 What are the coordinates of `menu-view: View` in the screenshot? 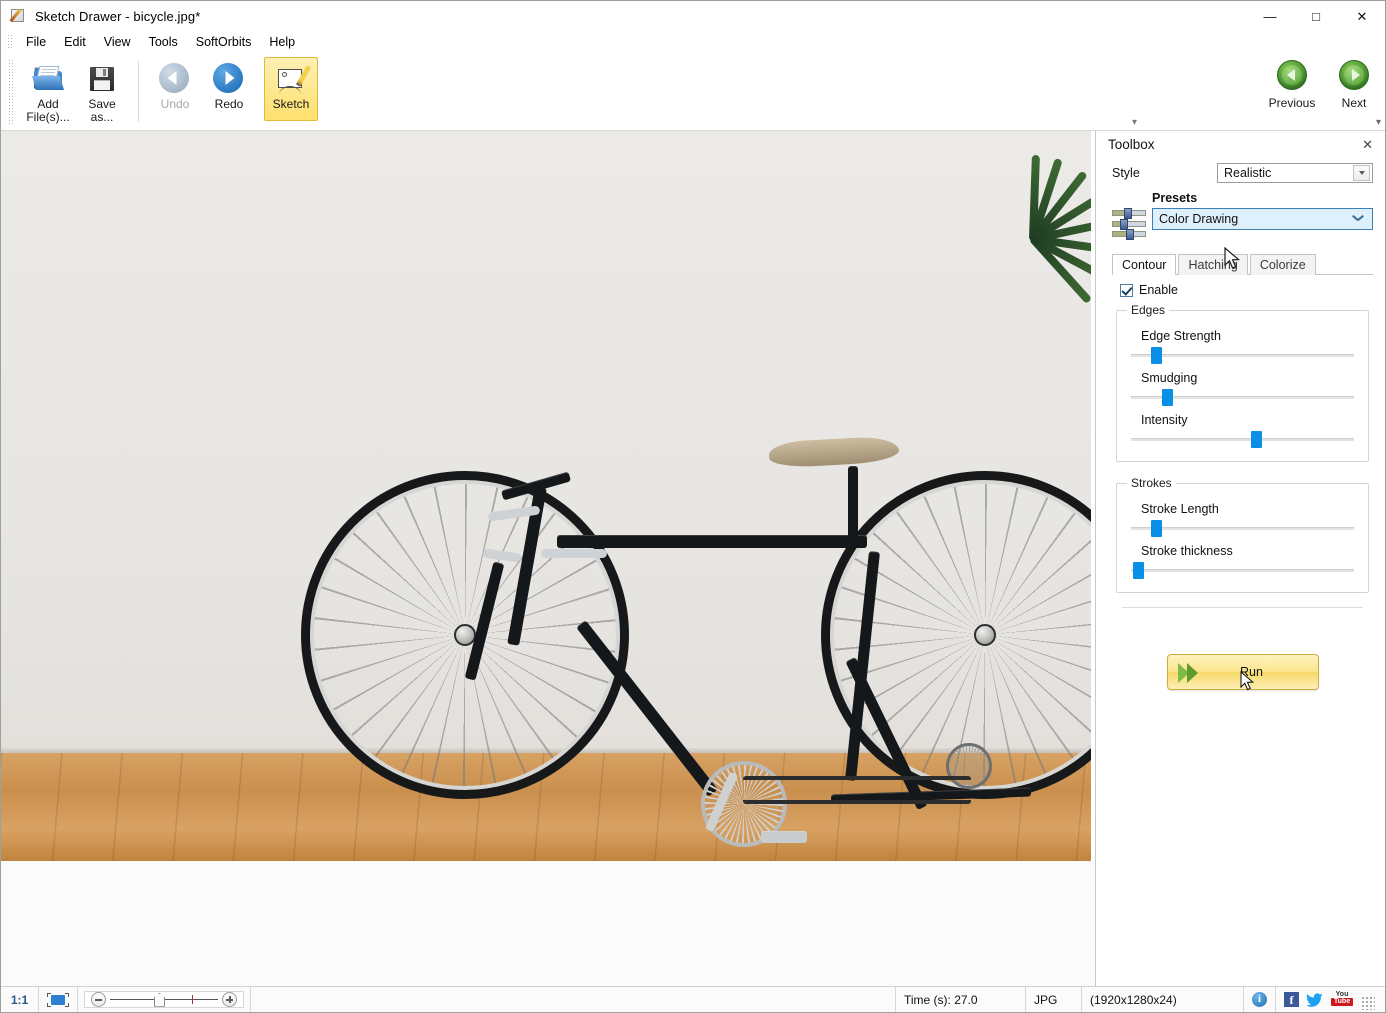 It's located at (117, 42).